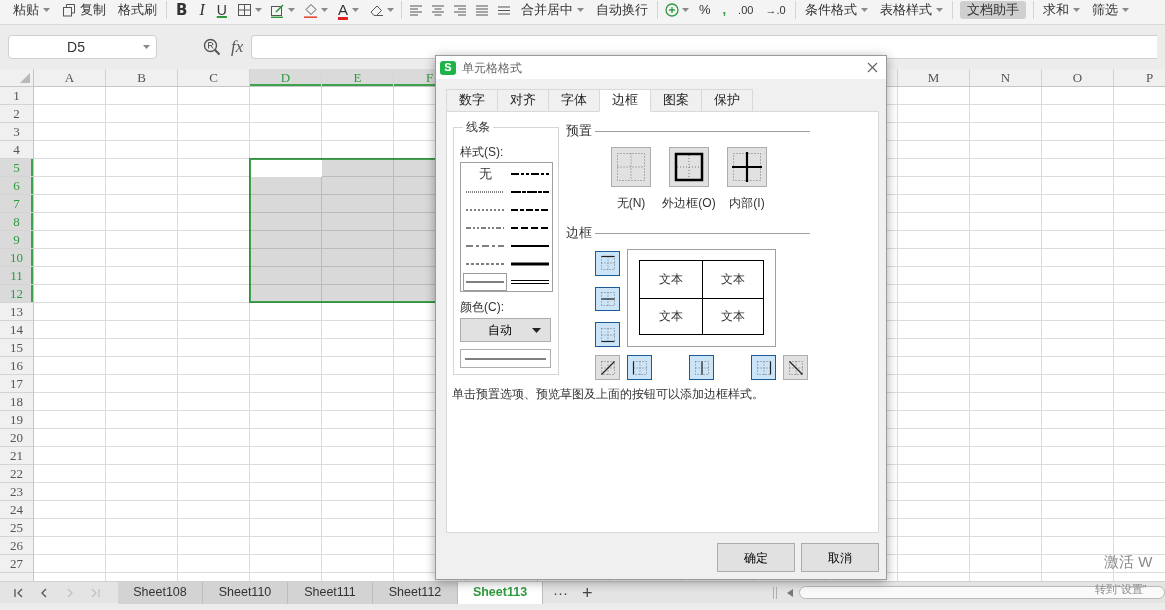 This screenshot has width=1165, height=610. Describe the element at coordinates (202, 10) in the screenshot. I see `italic-button: I` at that location.